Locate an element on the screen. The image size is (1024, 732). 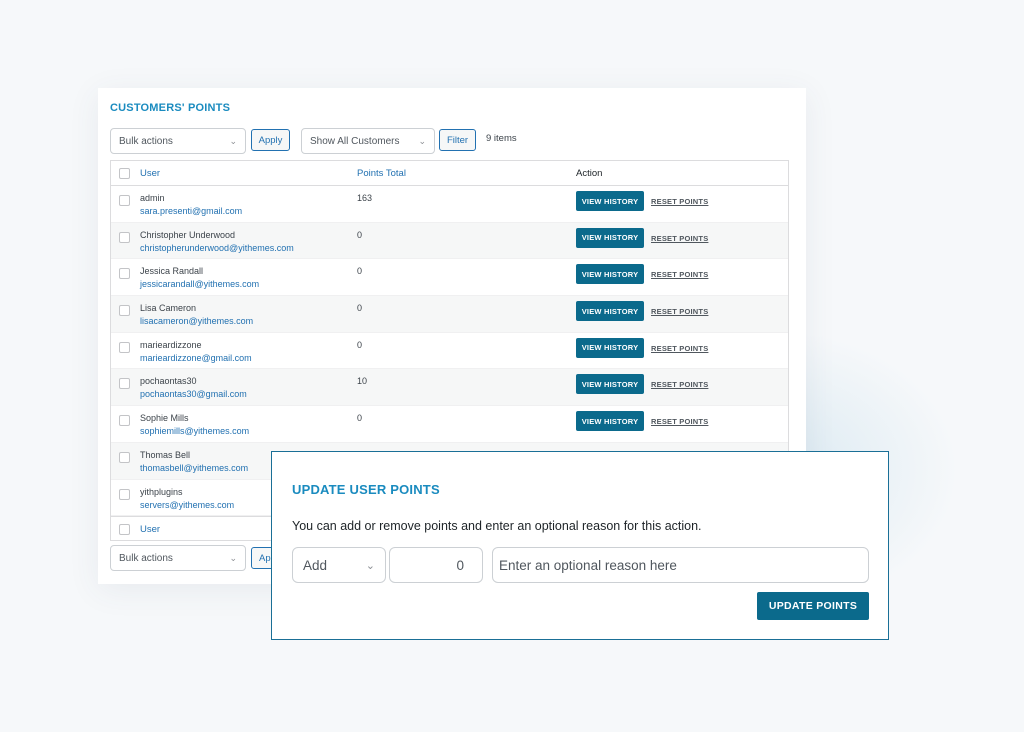
user-email: marieardizzone@gmail.com is located at coordinates (196, 358).